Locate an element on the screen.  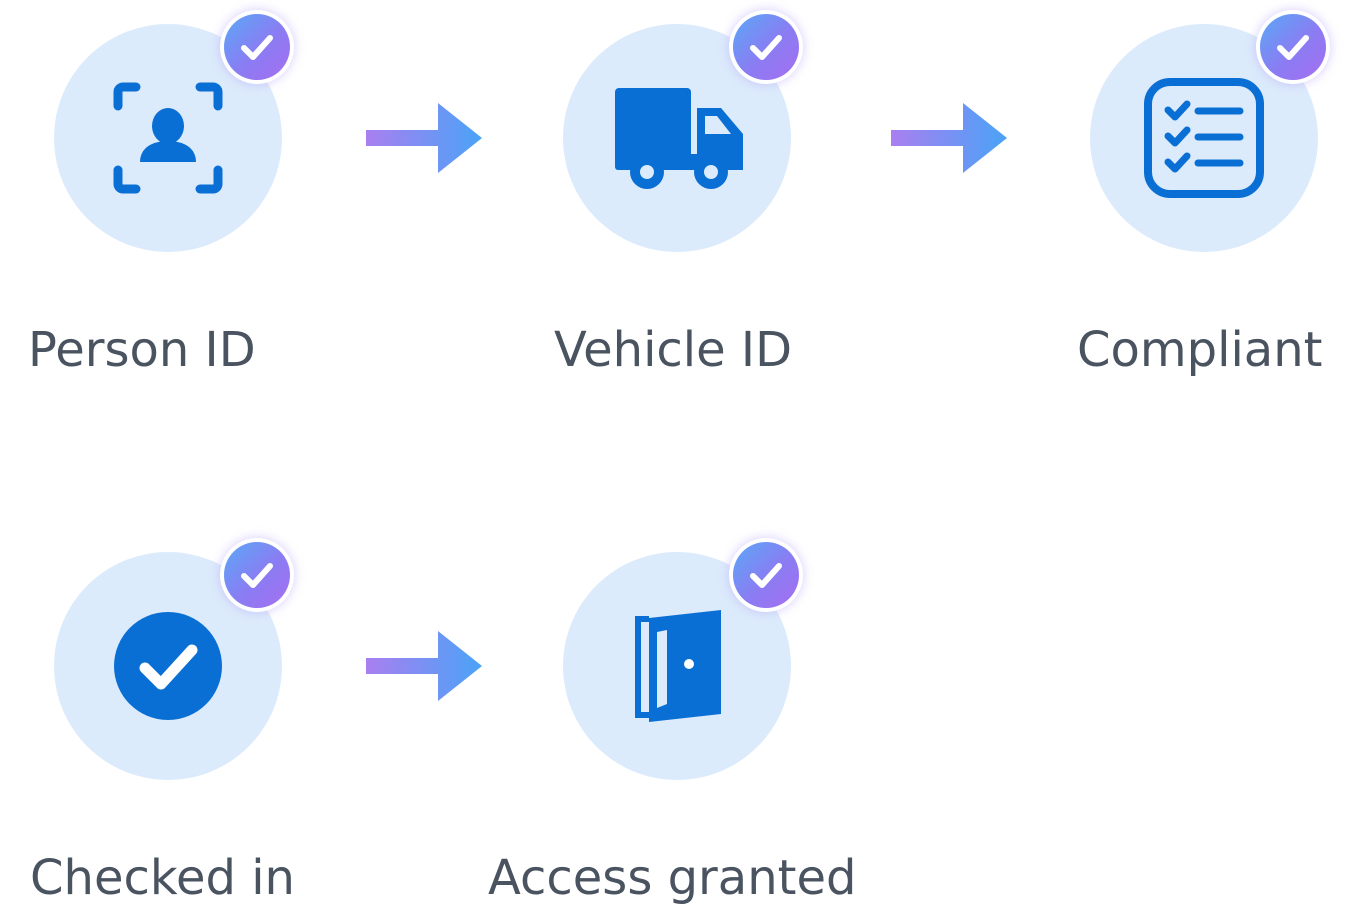
step-label-vehicle-id: Vehicle ID is located at coordinates (673, 350).